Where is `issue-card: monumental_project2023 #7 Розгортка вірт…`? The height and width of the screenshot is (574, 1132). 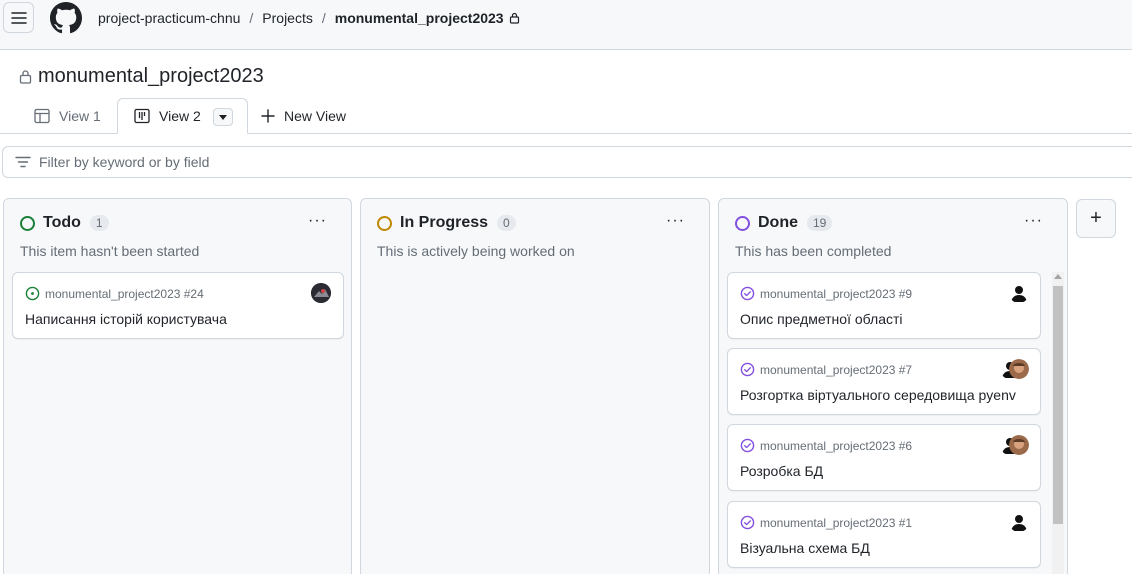
issue-card: monumental_project2023 #7 Розгортка вірт… is located at coordinates (884, 381).